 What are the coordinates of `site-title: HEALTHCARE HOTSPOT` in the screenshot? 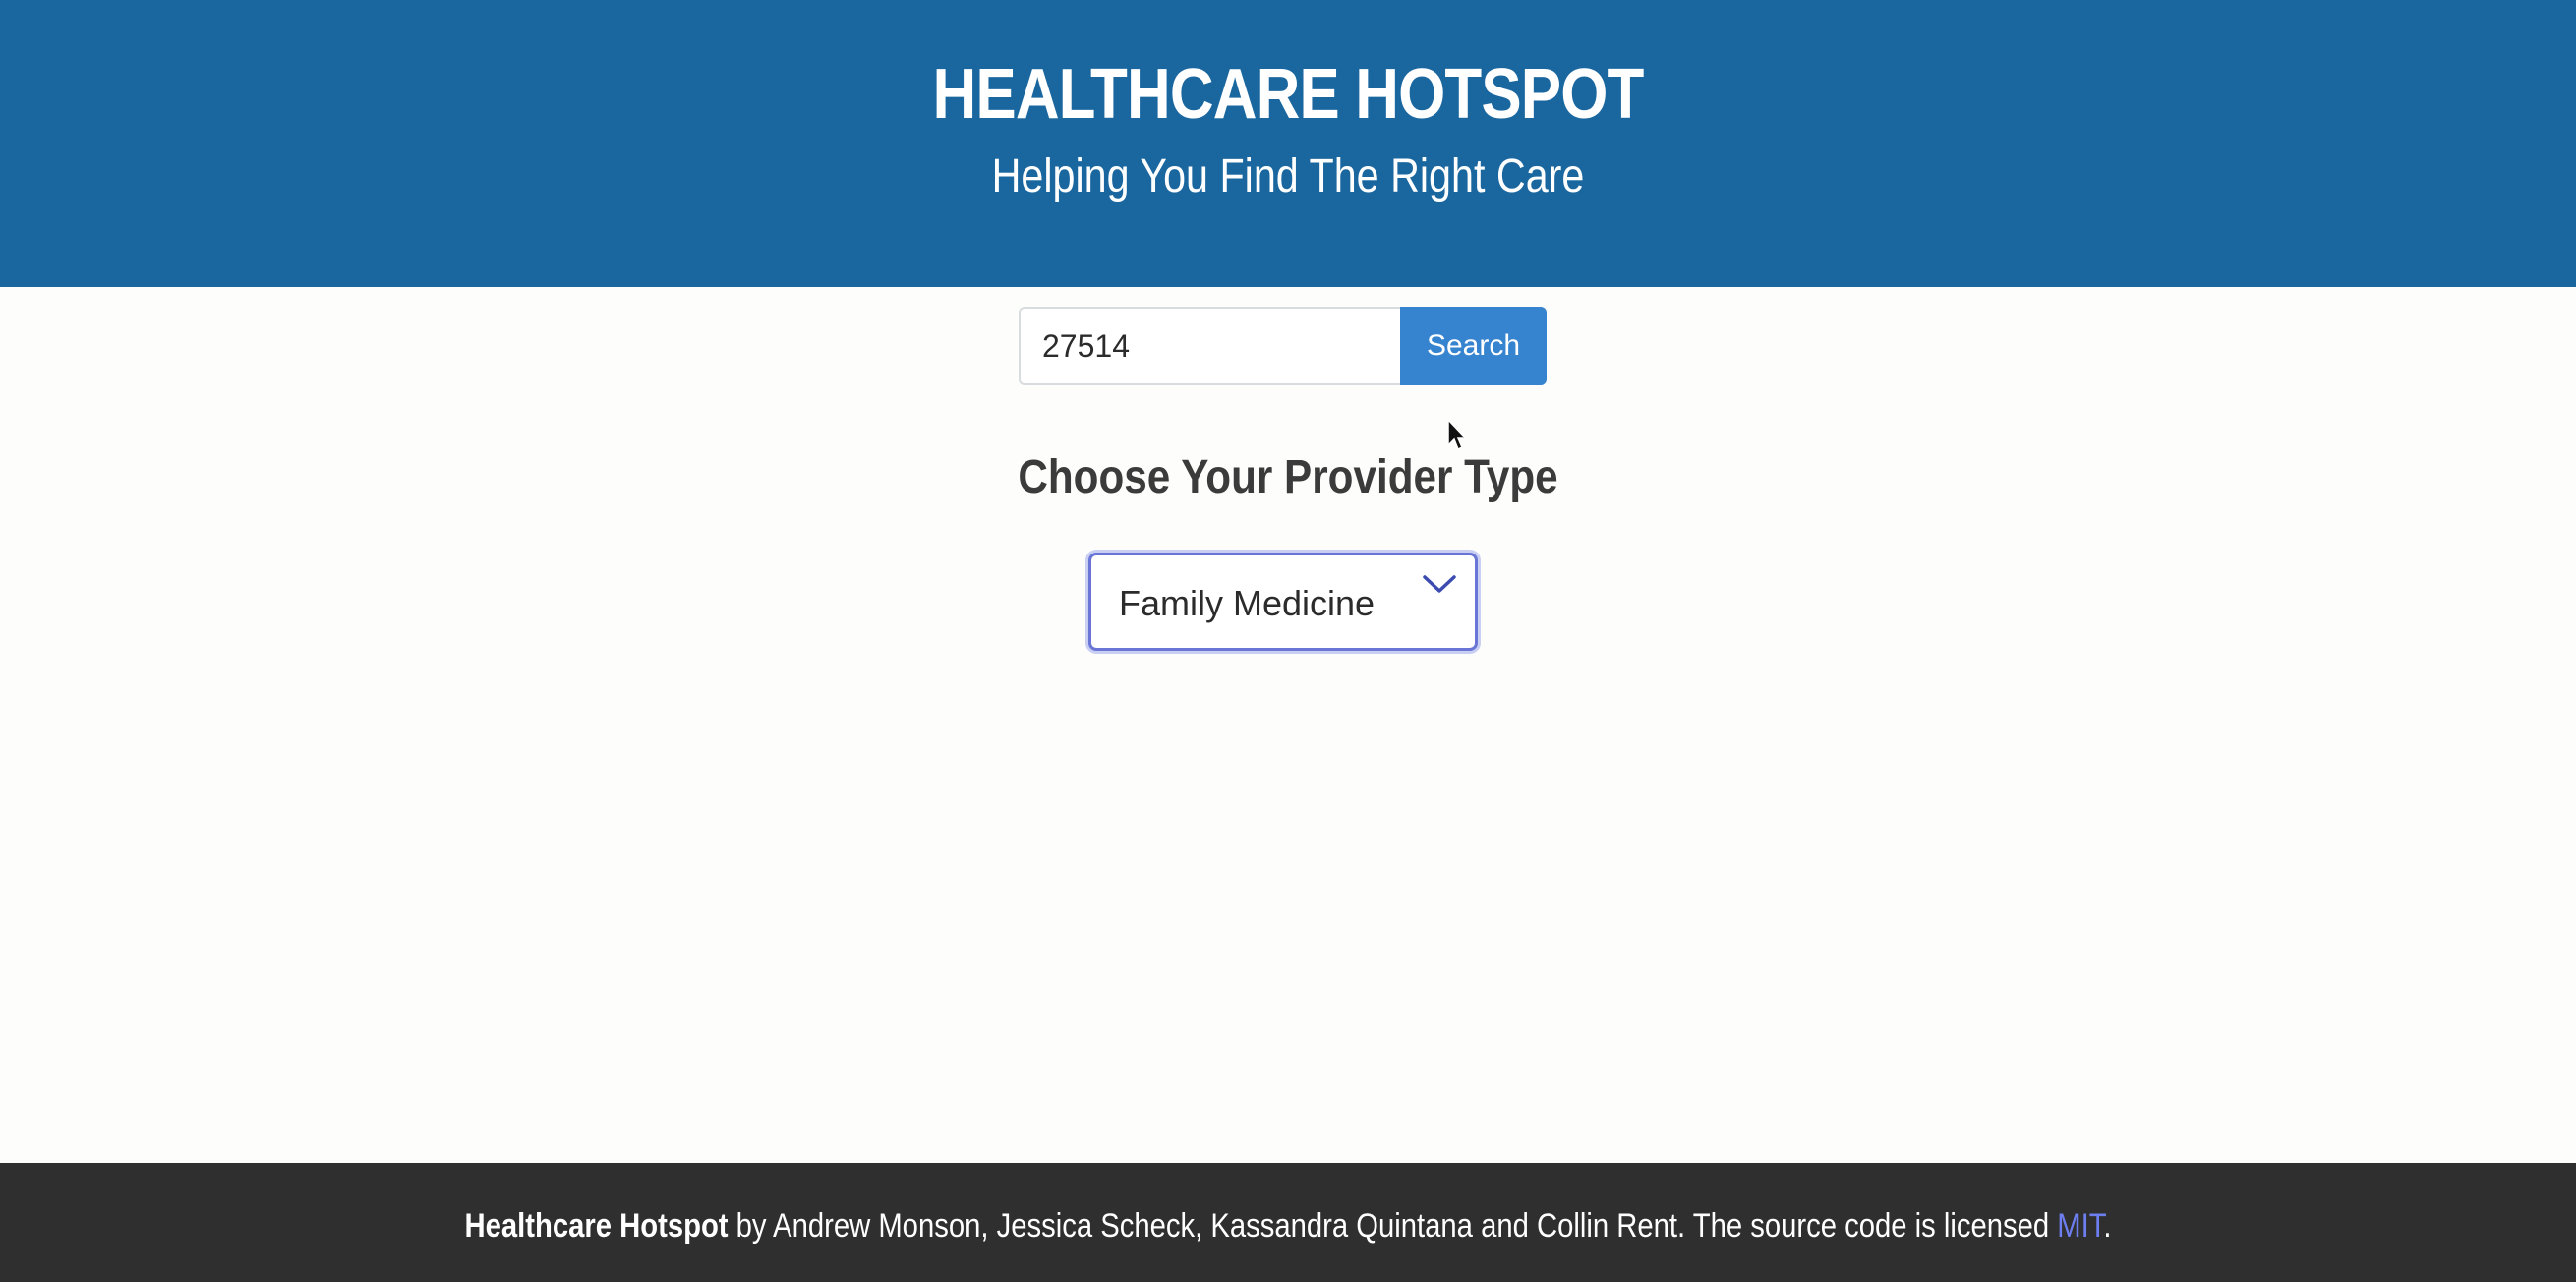 It's located at (1288, 95).